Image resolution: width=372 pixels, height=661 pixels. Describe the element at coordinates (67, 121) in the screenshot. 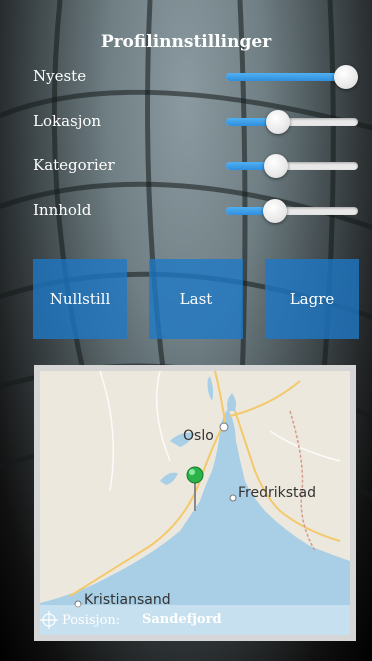

I see `setting-label: Lokasjon` at that location.